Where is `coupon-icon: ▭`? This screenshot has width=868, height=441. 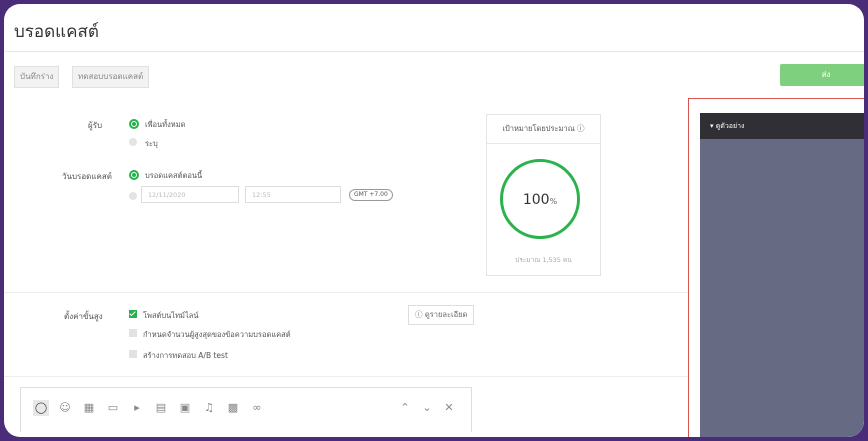 coupon-icon: ▭ is located at coordinates (113, 408).